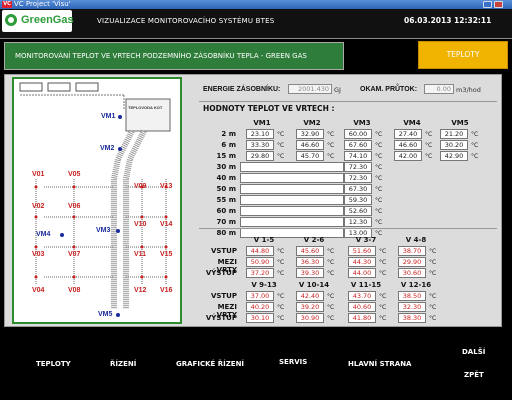 The height and width of the screenshot is (400, 512). What do you see at coordinates (412, 318) in the screenshot?
I see `temp-cell: 38.30` at bounding box center [412, 318].